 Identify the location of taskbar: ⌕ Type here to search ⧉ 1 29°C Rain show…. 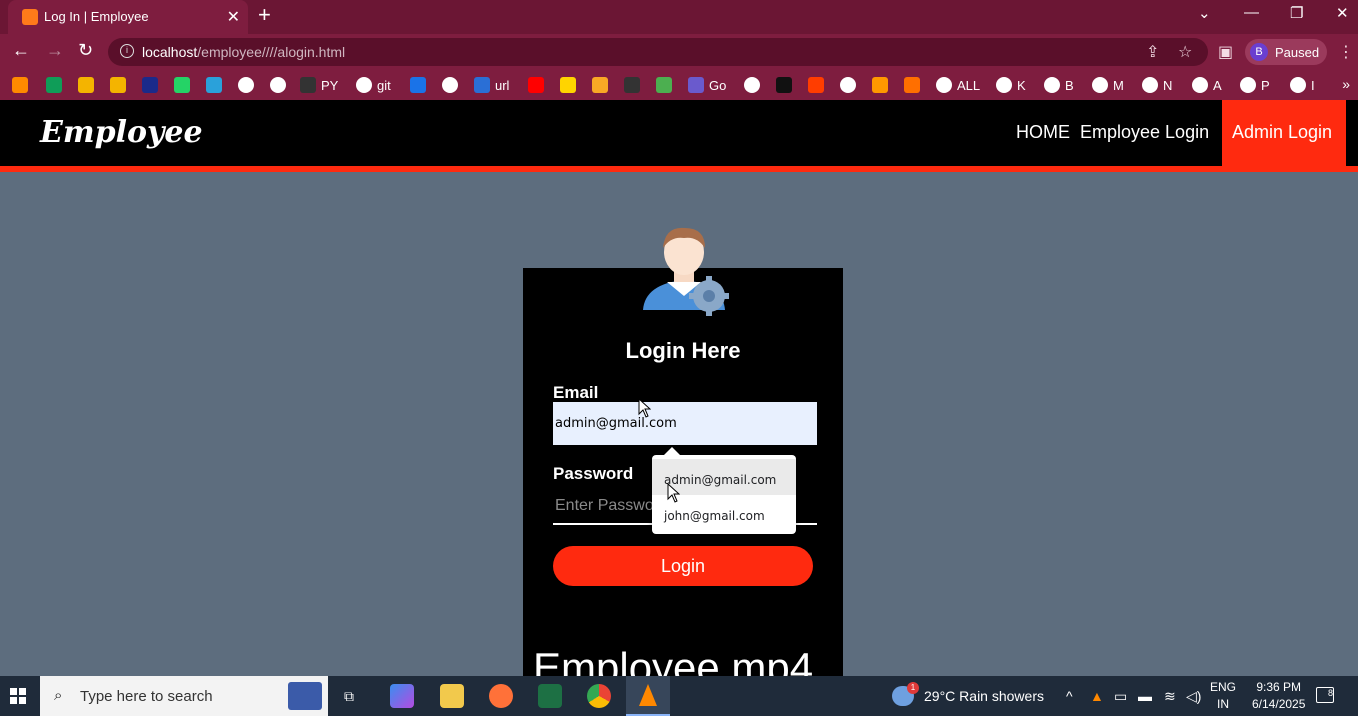
(679, 696).